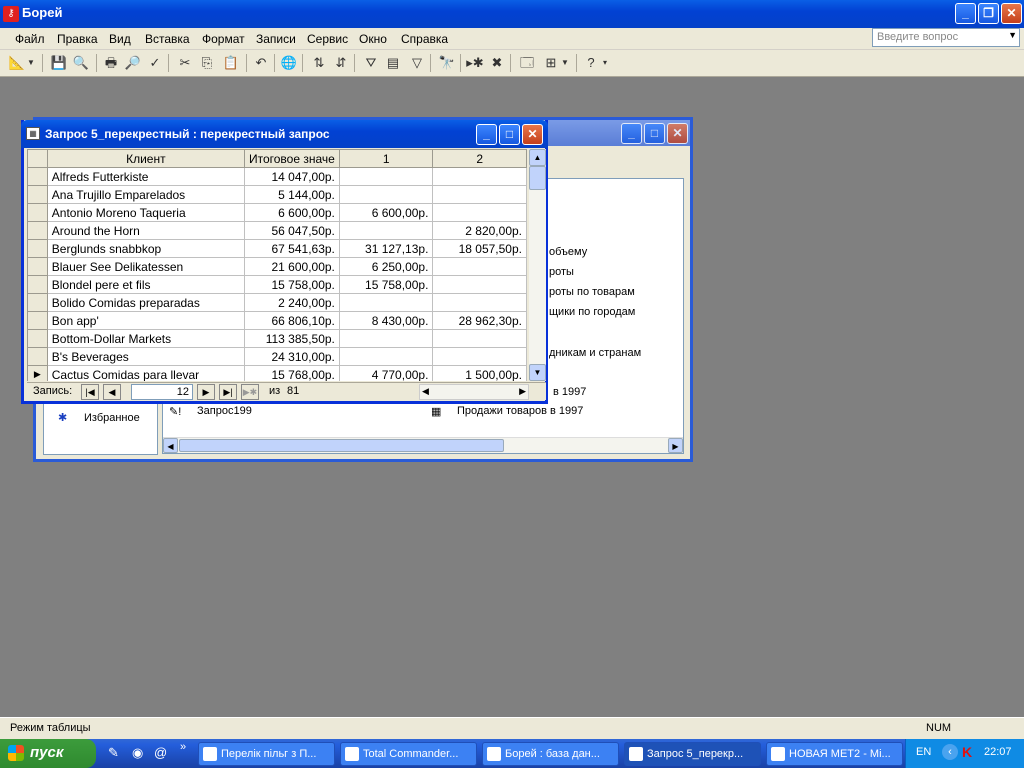 Image resolution: width=1024 pixels, height=768 pixels. I want to click on sort-ascending-icon: ⇅, so click(319, 63).